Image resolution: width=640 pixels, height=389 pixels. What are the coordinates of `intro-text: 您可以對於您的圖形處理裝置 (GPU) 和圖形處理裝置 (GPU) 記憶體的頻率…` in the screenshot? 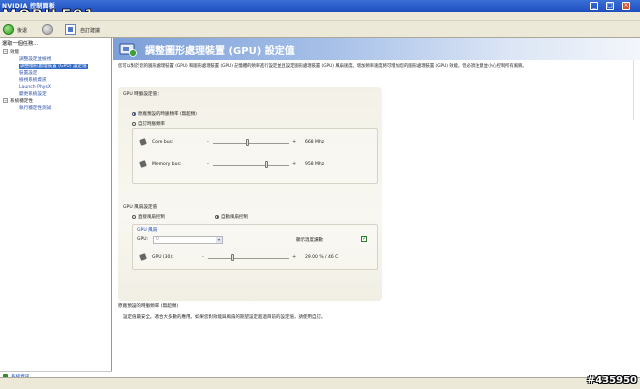 It's located at (322, 66).